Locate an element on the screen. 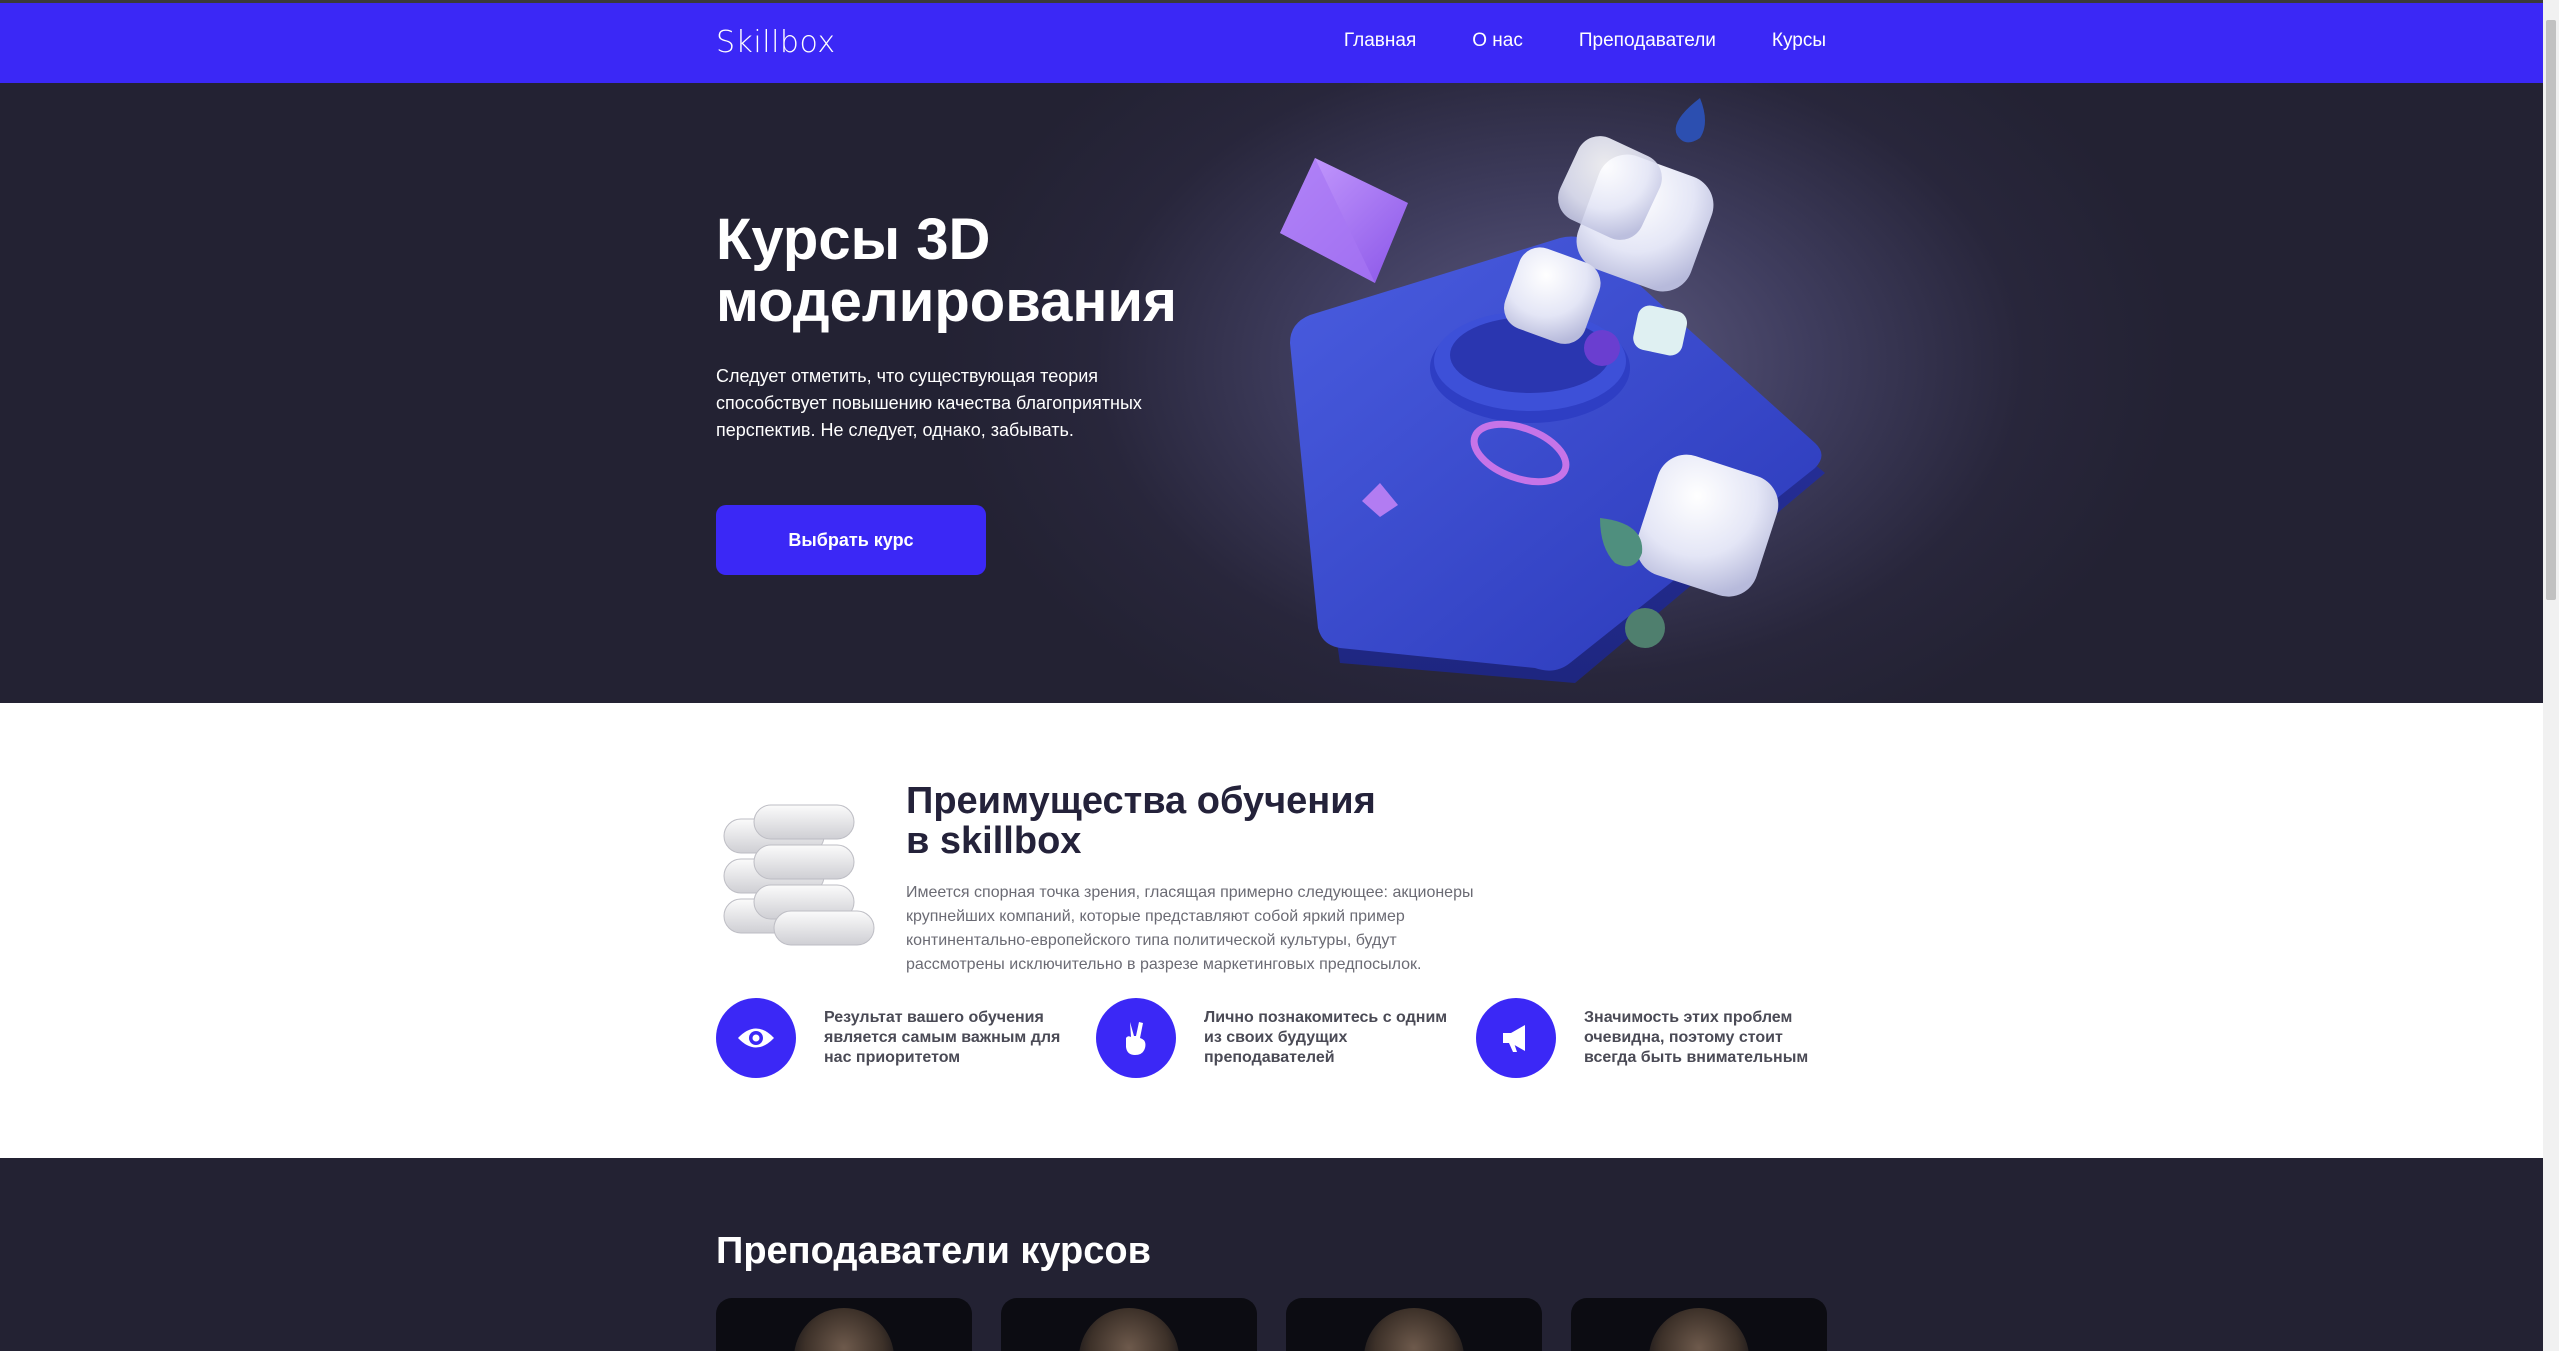 Image resolution: width=2559 pixels, height=1351 pixels. nav-link-teachers: Преподаватели is located at coordinates (1647, 41).